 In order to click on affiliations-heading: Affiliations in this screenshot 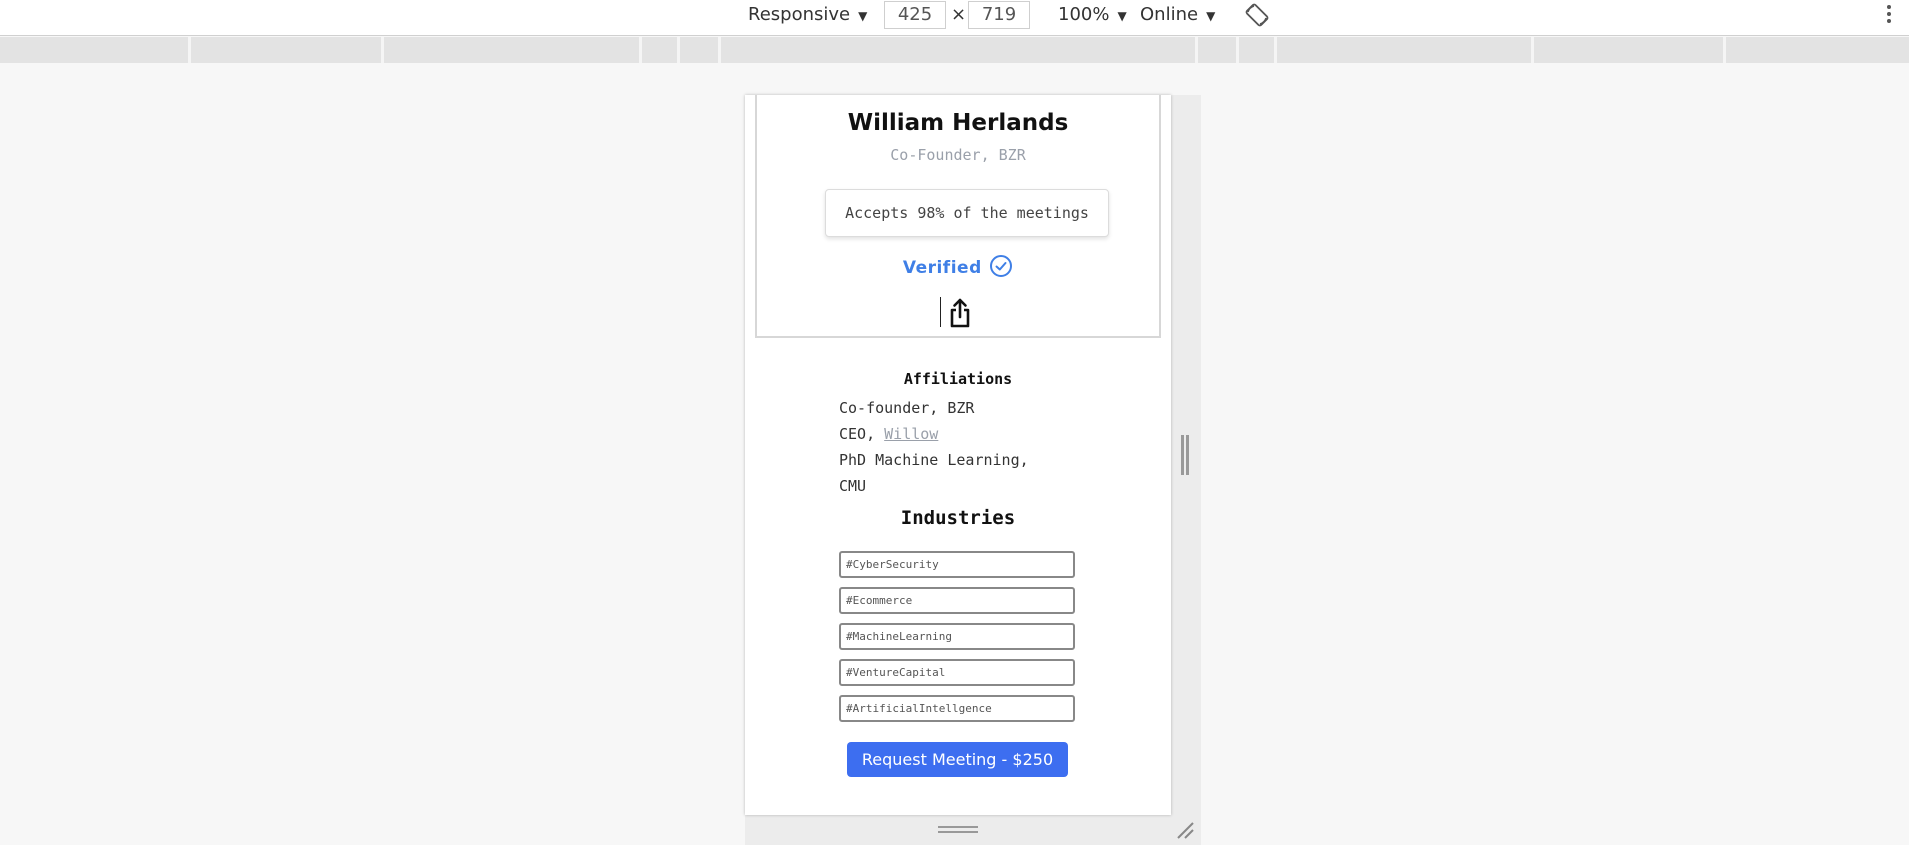, I will do `click(958, 379)`.